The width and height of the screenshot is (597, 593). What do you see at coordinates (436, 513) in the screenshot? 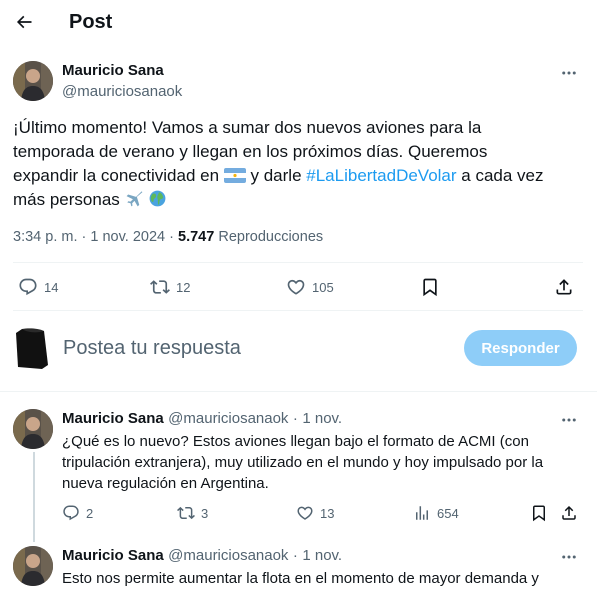
I see `views-action: 654` at bounding box center [436, 513].